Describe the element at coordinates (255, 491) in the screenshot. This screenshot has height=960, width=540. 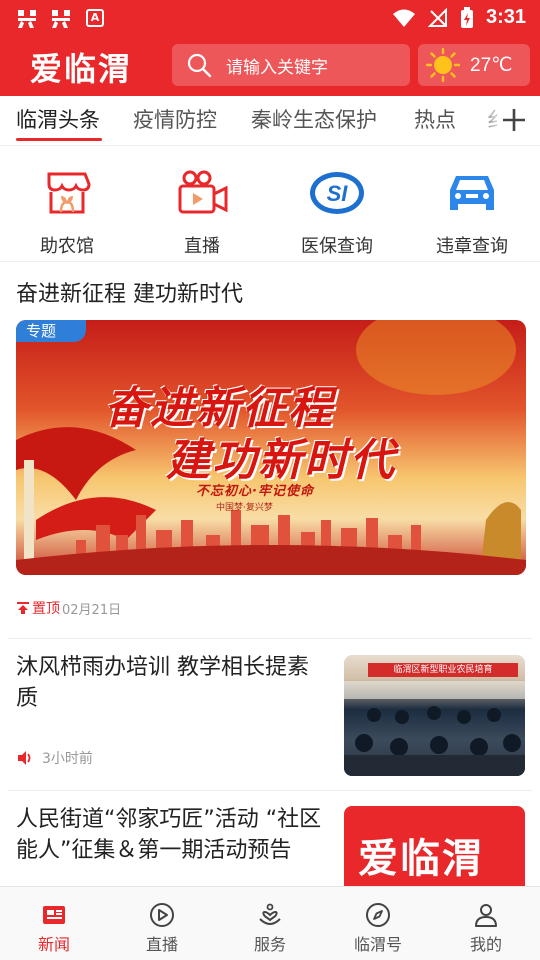
I see `banner-slogan: 不忘初心·牢记使命` at that location.